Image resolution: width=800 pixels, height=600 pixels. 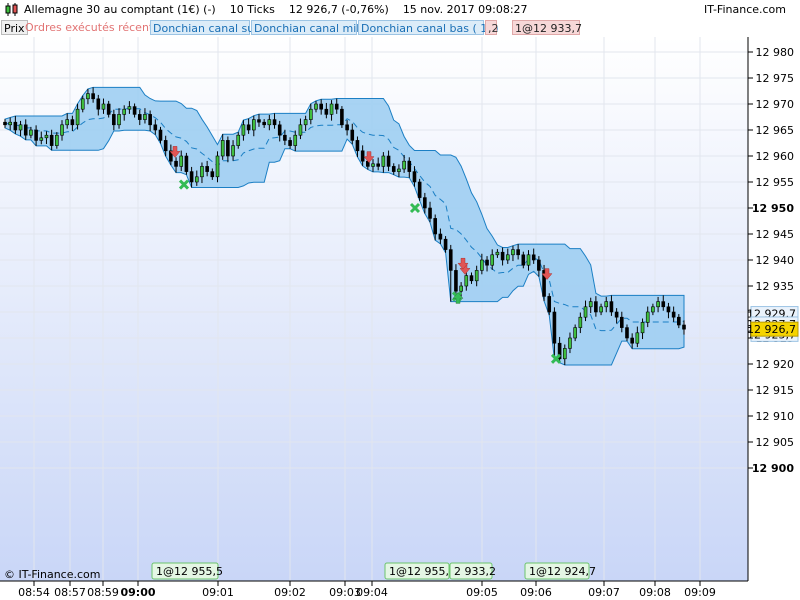 I want to click on x-tick-label: 09:08, so click(x=655, y=592).